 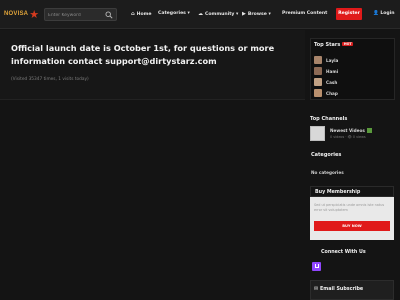 I want to click on nav-community: ☁ Community ▾, so click(x=218, y=14).